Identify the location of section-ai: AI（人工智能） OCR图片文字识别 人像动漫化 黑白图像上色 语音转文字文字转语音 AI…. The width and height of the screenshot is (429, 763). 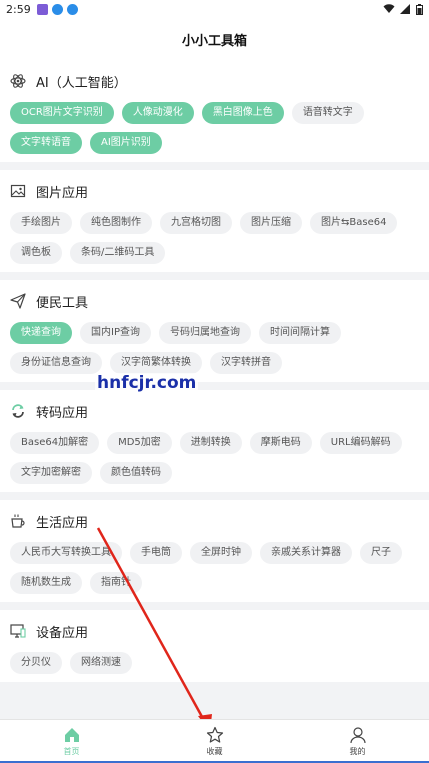
(214, 111).